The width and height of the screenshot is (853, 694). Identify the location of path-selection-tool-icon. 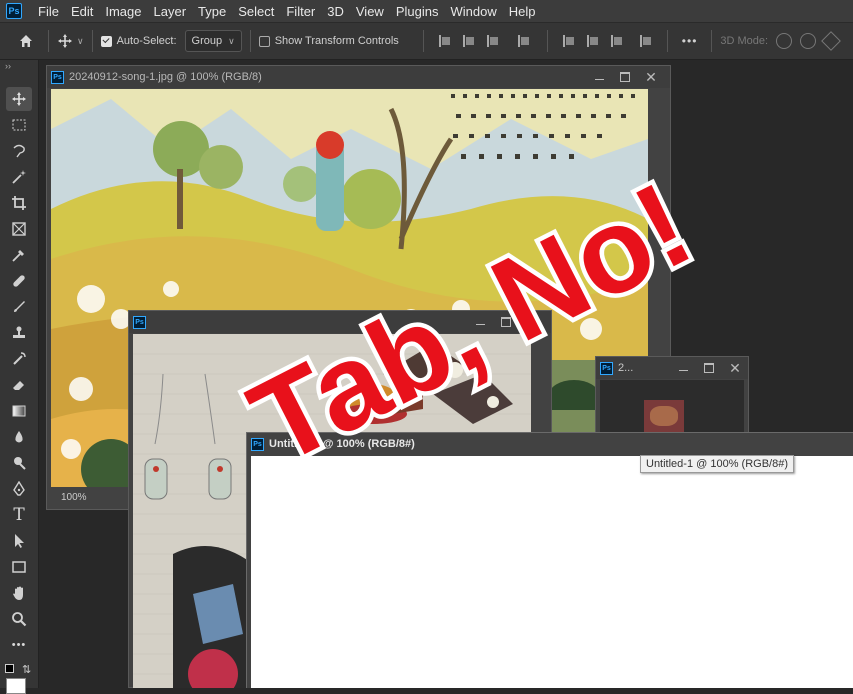
(19, 541).